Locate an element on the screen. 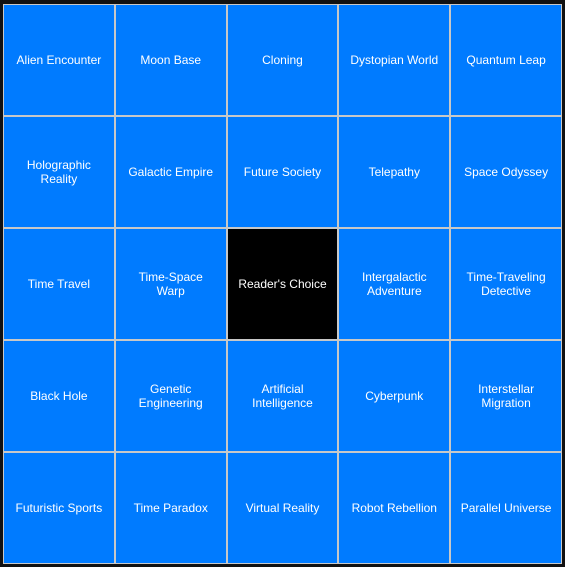  bingo-cell: Intergalactic Adventure is located at coordinates (394, 284).